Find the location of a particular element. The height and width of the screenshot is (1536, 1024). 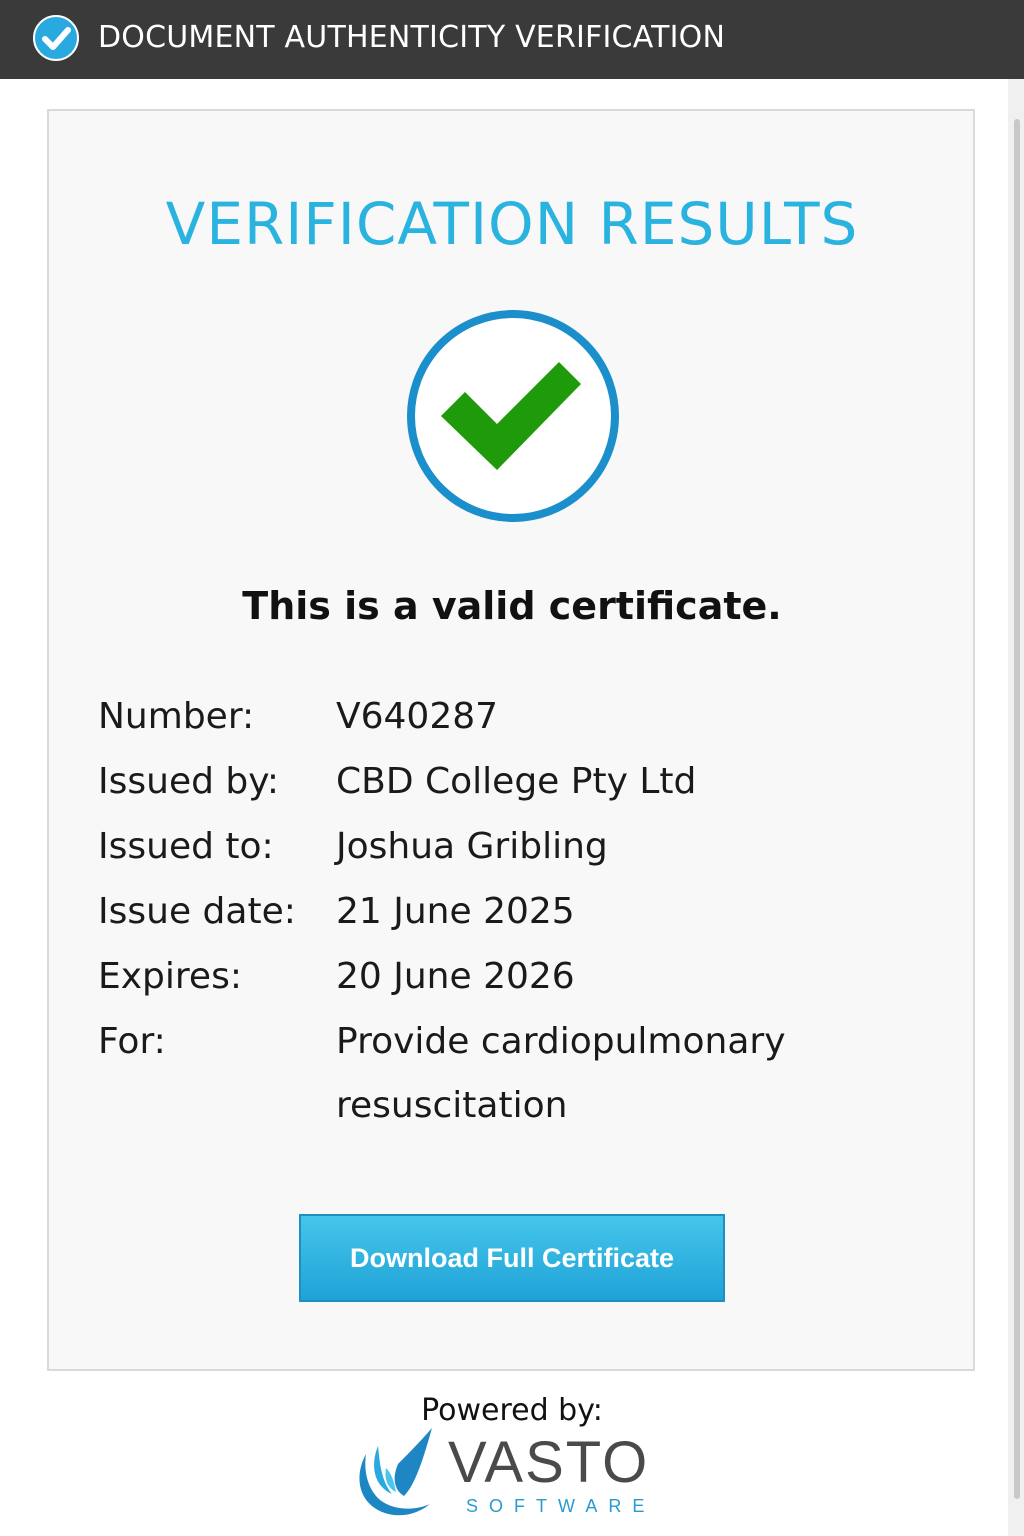

detail-row-expires: Expires: 20 June 2026 is located at coordinates (498, 984).